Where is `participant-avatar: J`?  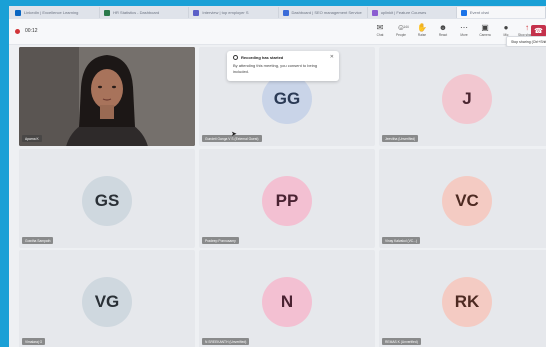 participant-avatar: J is located at coordinates (467, 99).